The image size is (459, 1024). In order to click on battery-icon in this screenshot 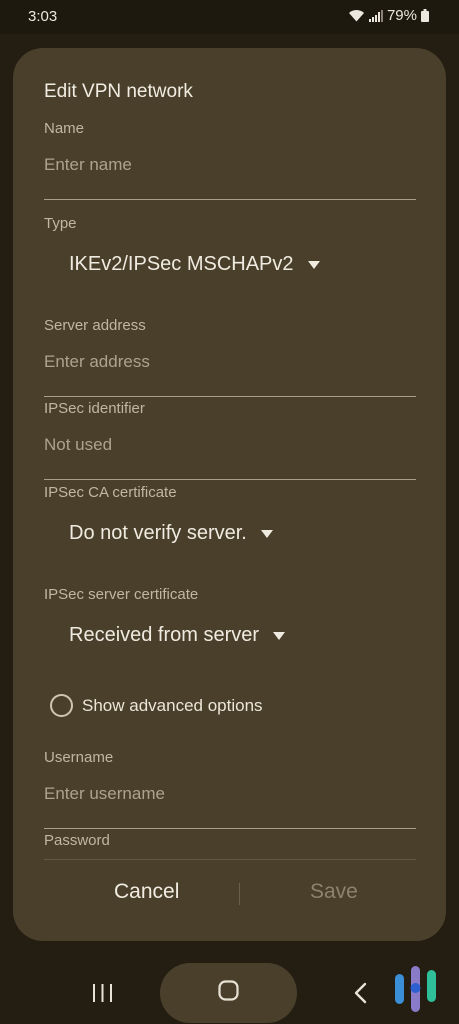, I will do `click(425, 15)`.